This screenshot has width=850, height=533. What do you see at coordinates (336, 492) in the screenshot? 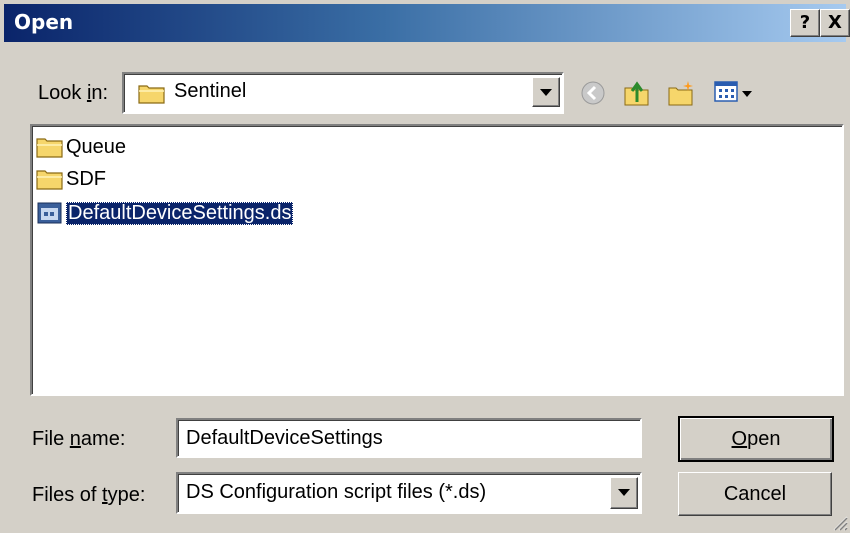
I see `file-type-value: DS Configuration script files (*.ds)` at bounding box center [336, 492].